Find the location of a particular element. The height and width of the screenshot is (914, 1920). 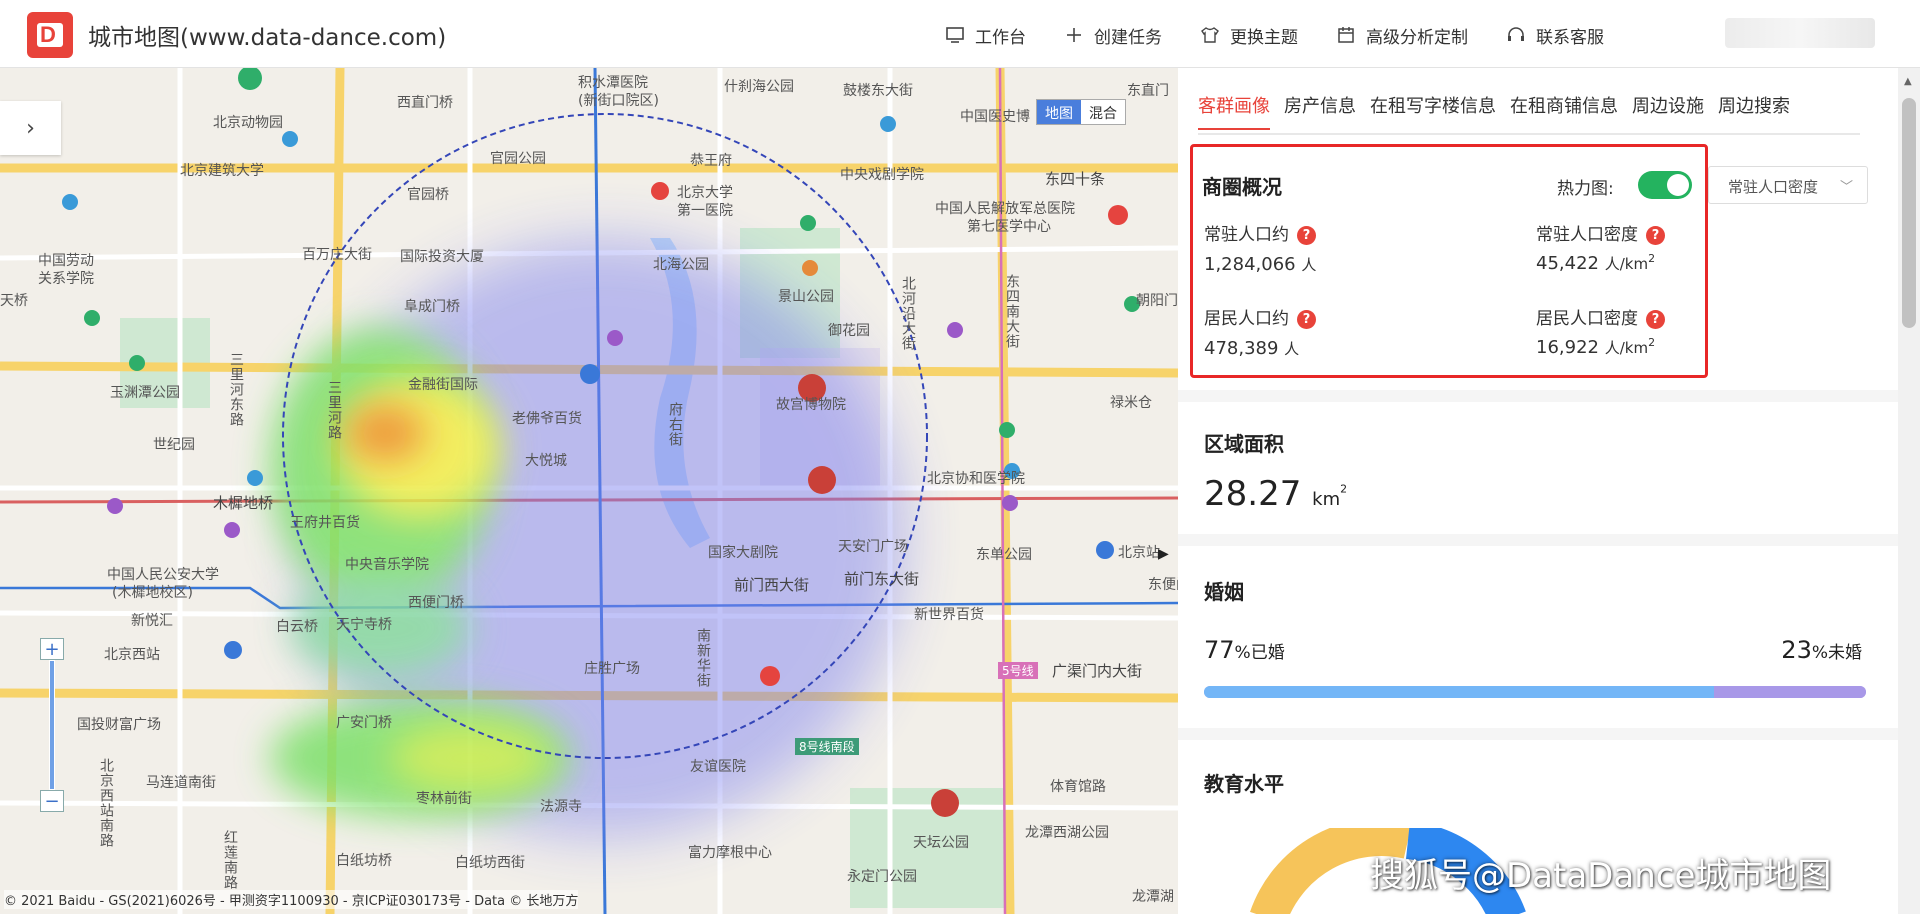

tab-nearby-search: 周边搜索 is located at coordinates (1754, 111).